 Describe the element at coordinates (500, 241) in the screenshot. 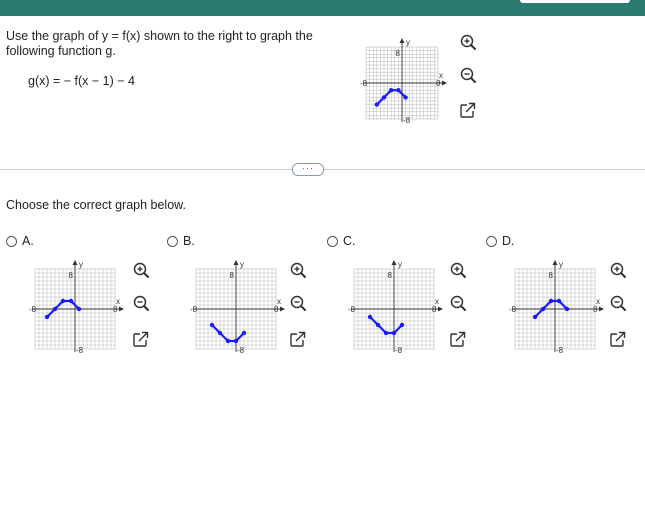

I see `option-d: D.` at that location.